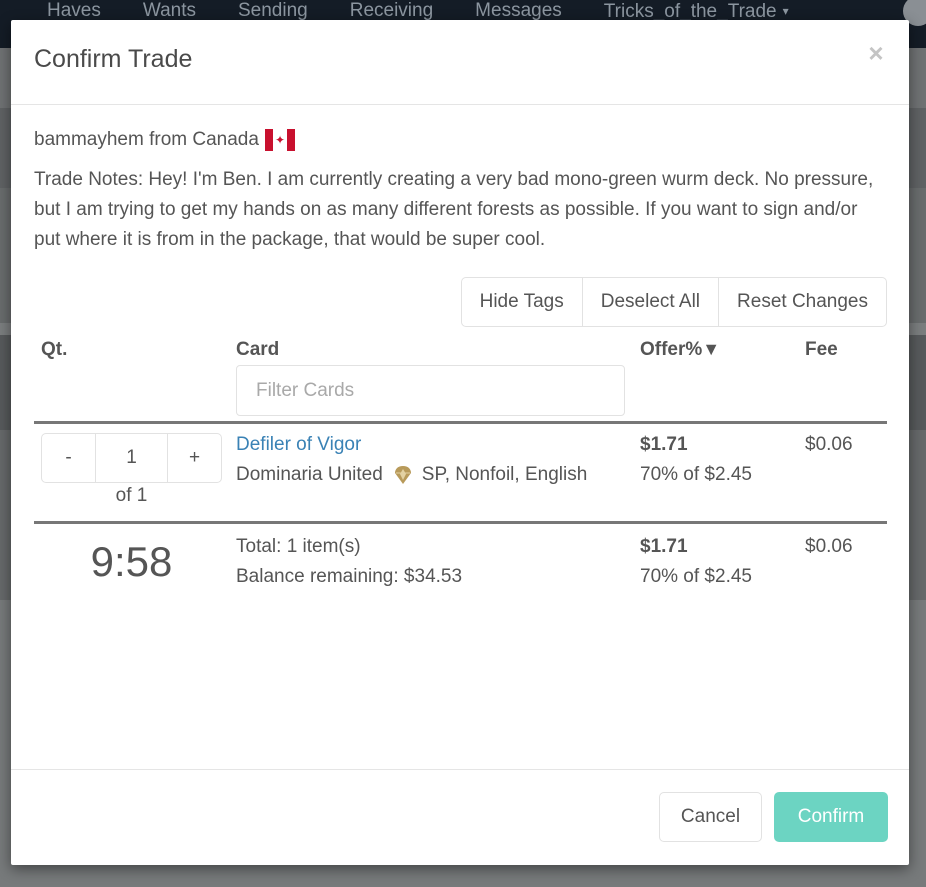 This screenshot has height=887, width=926. Describe the element at coordinates (522, 302) in the screenshot. I see `hide-tags-button: Hide Tags` at that location.